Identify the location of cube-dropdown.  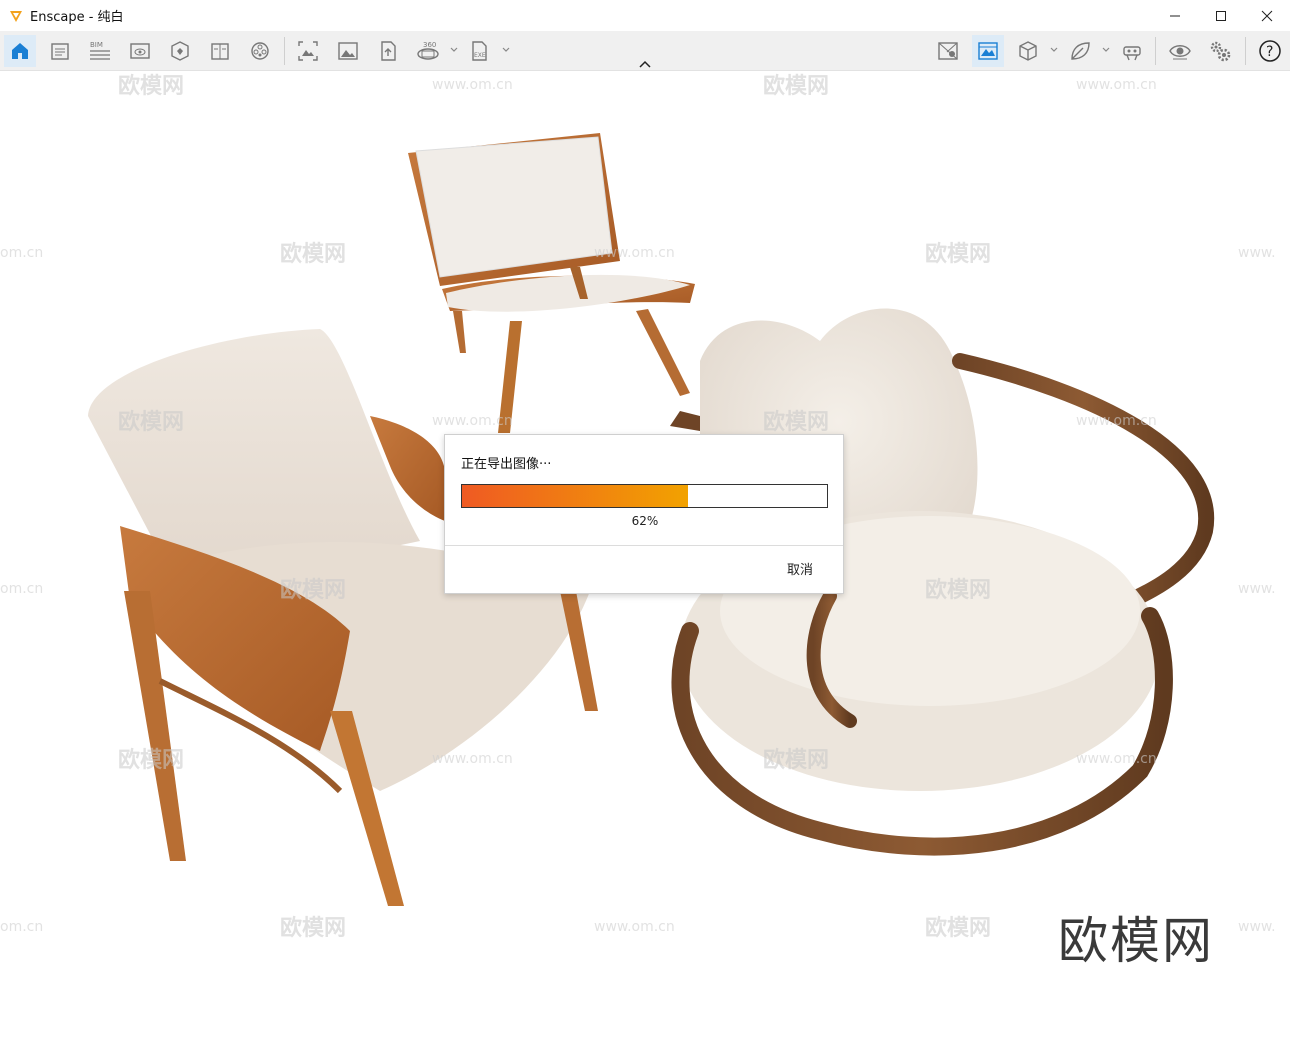
(1054, 50).